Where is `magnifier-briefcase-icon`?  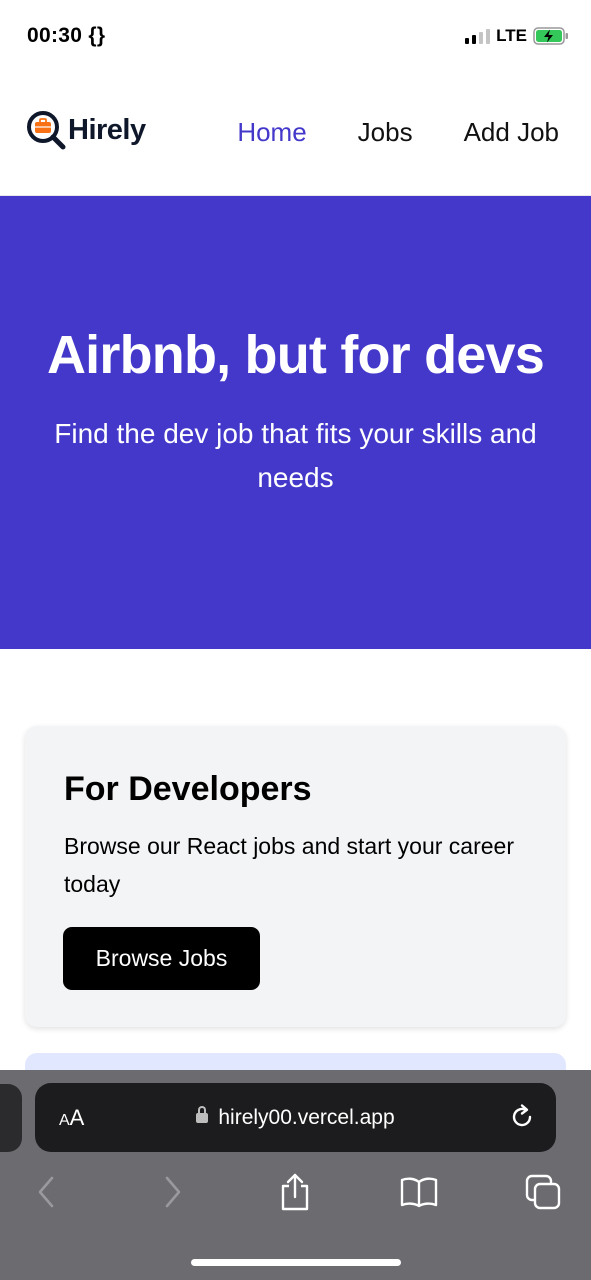
magnifier-briefcase-icon is located at coordinates (46, 130).